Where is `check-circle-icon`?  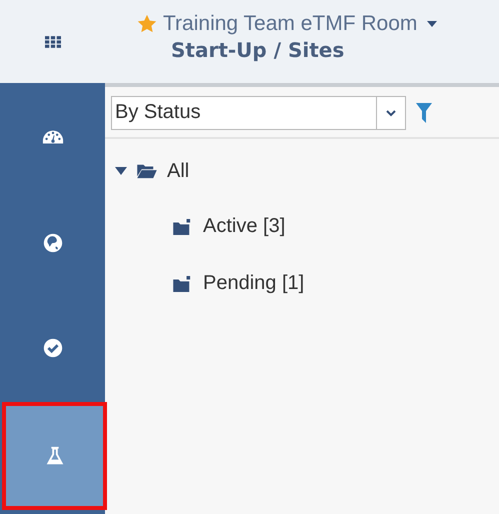 check-circle-icon is located at coordinates (53, 347).